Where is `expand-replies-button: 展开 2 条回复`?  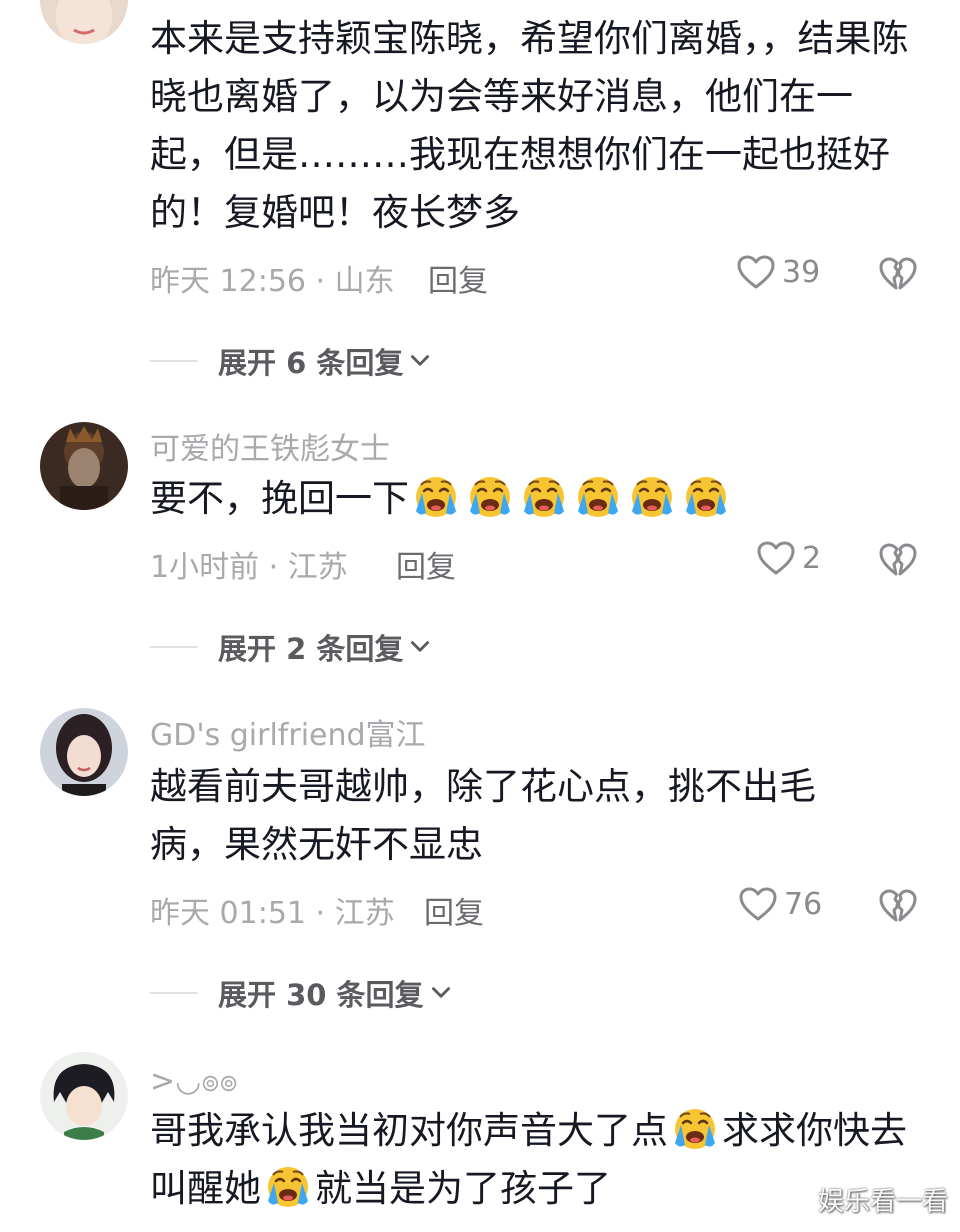 expand-replies-button: 展开 2 条回复 is located at coordinates (291, 647).